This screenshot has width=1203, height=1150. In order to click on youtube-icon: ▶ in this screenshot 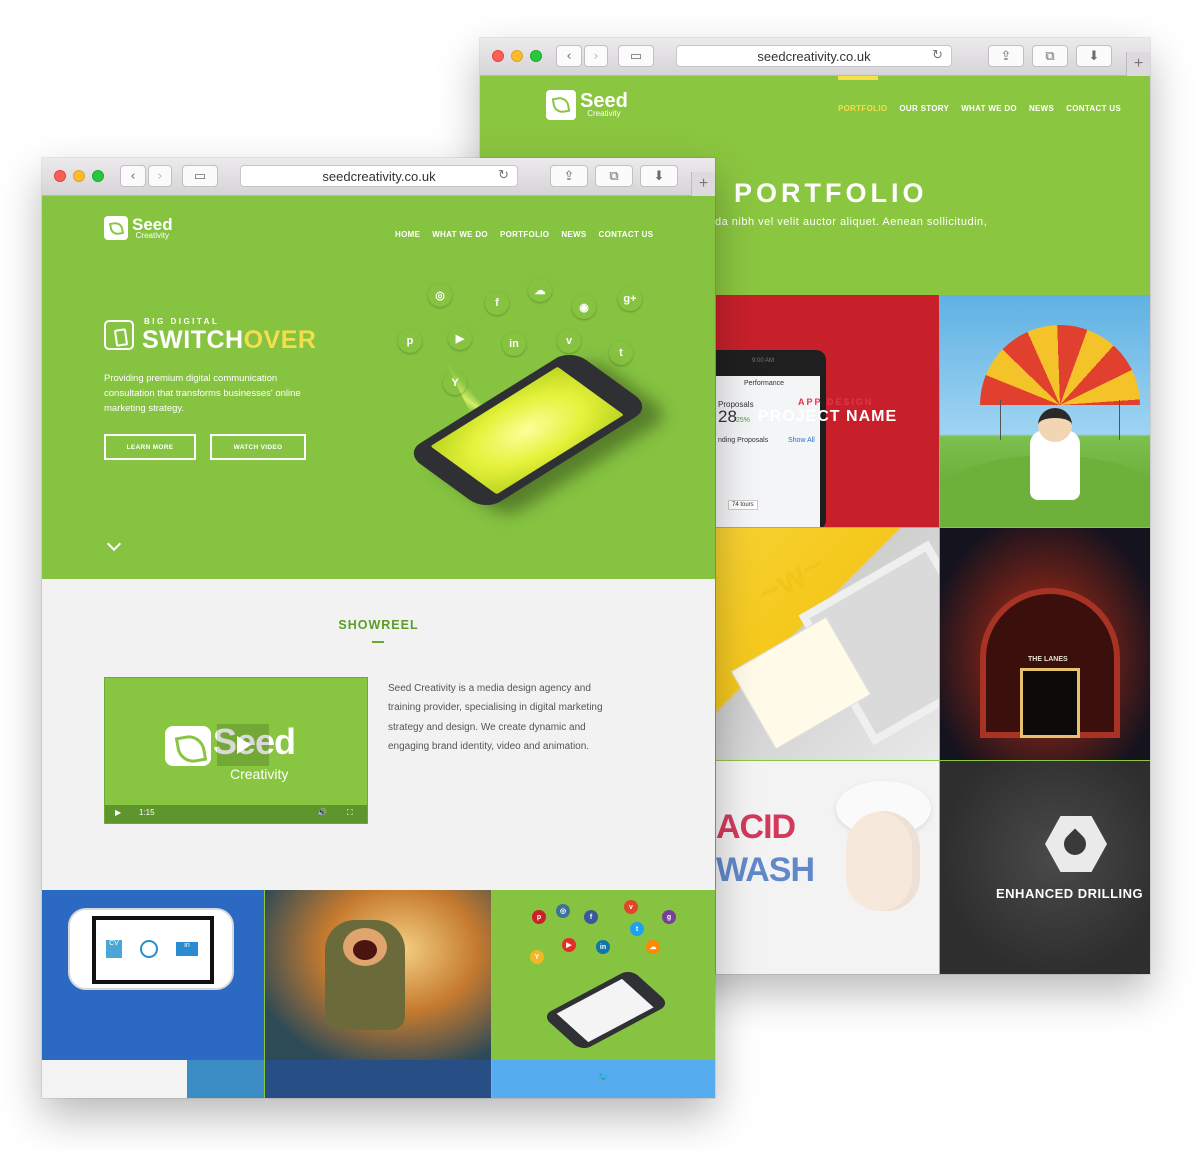, I will do `click(569, 945)`.